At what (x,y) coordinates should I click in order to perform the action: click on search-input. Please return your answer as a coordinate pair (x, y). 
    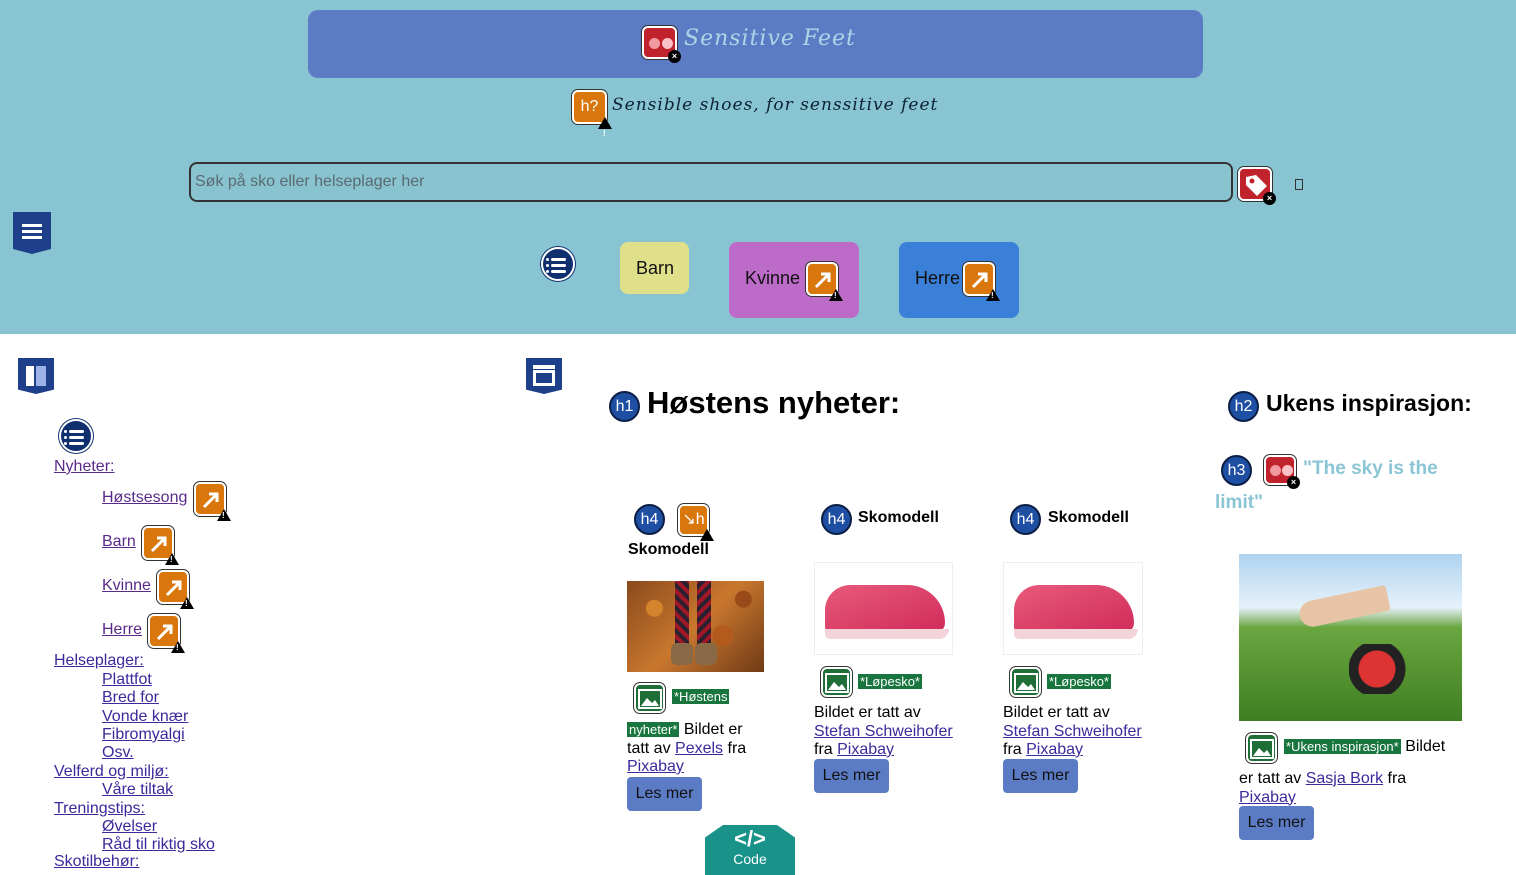
    Looking at the image, I should click on (711, 182).